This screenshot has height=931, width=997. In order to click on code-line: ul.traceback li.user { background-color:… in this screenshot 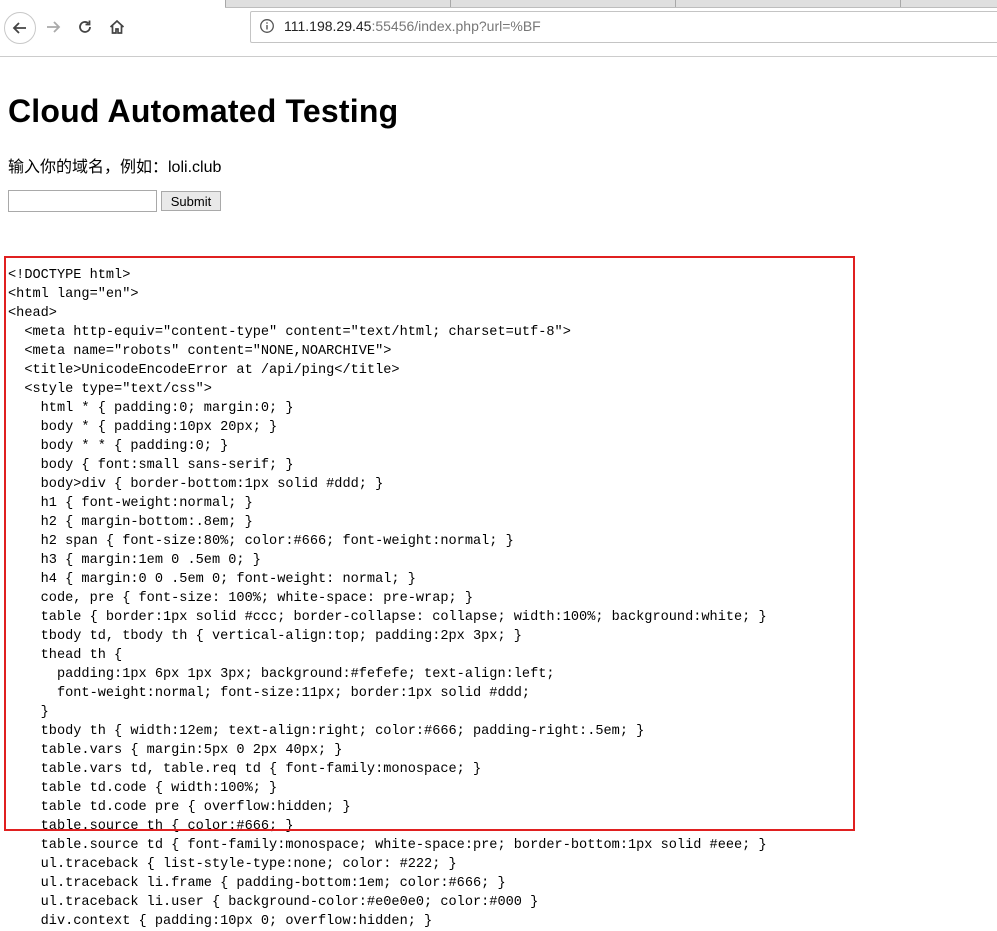, I will do `click(289, 902)`.